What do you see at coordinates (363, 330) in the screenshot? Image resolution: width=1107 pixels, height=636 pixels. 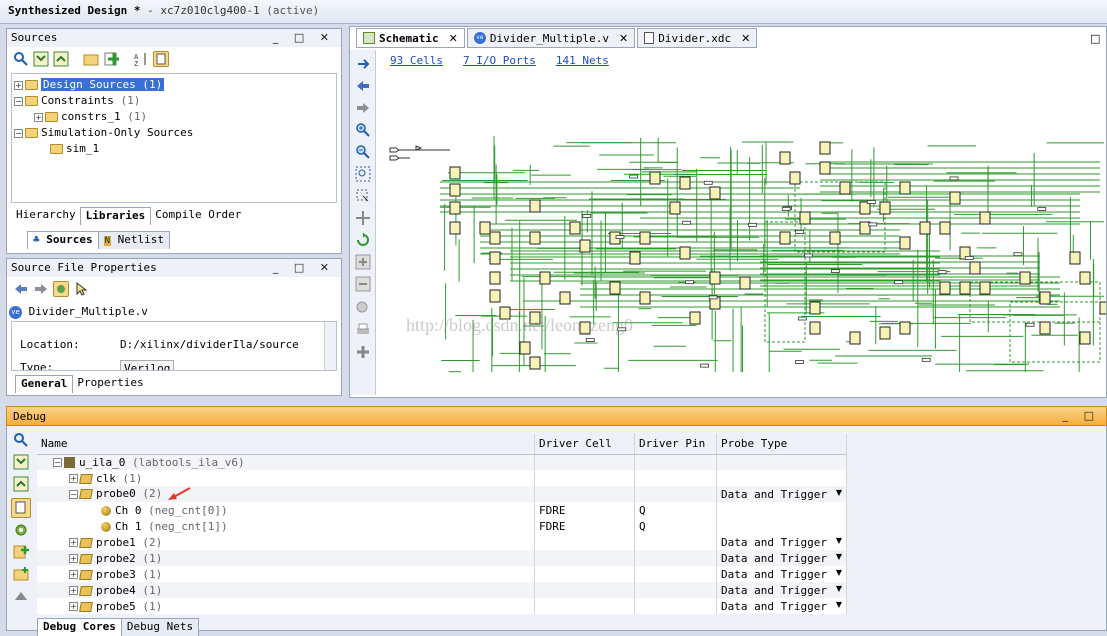 I see `print-icon` at bounding box center [363, 330].